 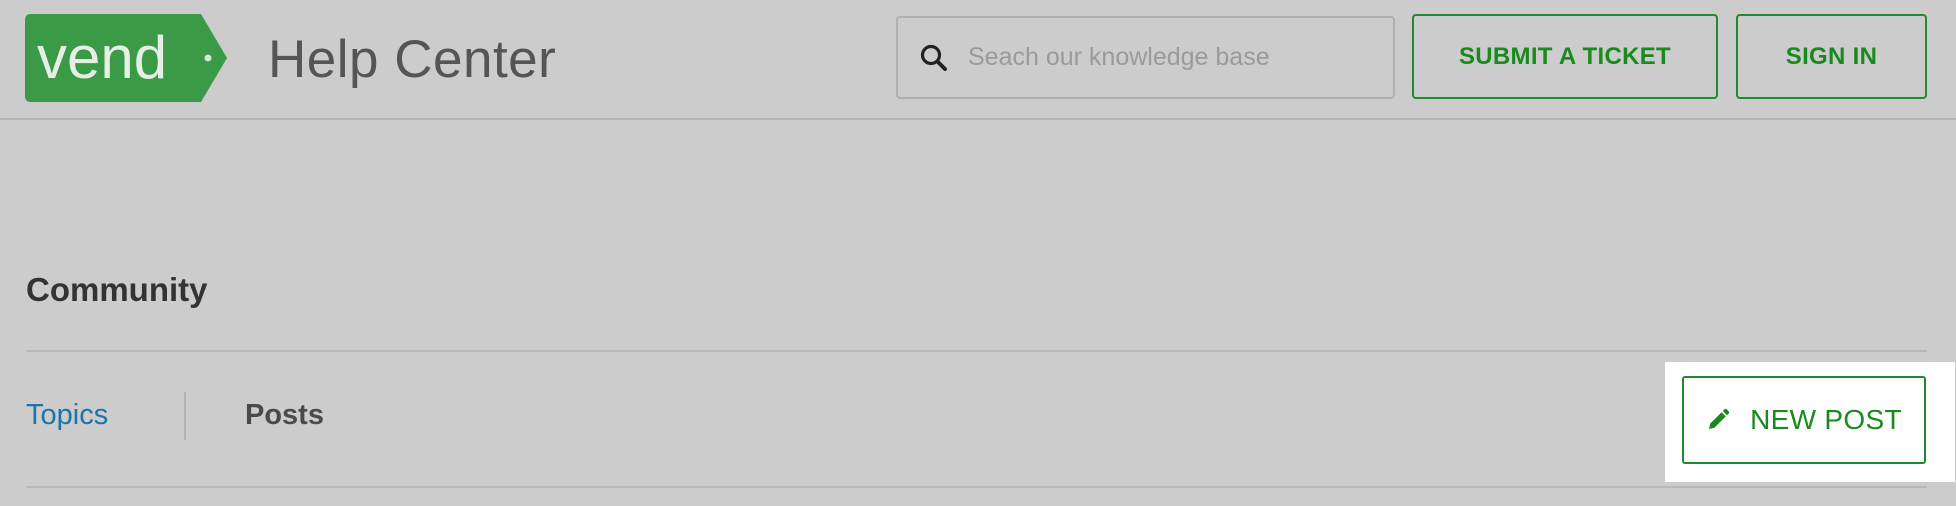 I want to click on new-post-button: NEW POST, so click(x=1804, y=420).